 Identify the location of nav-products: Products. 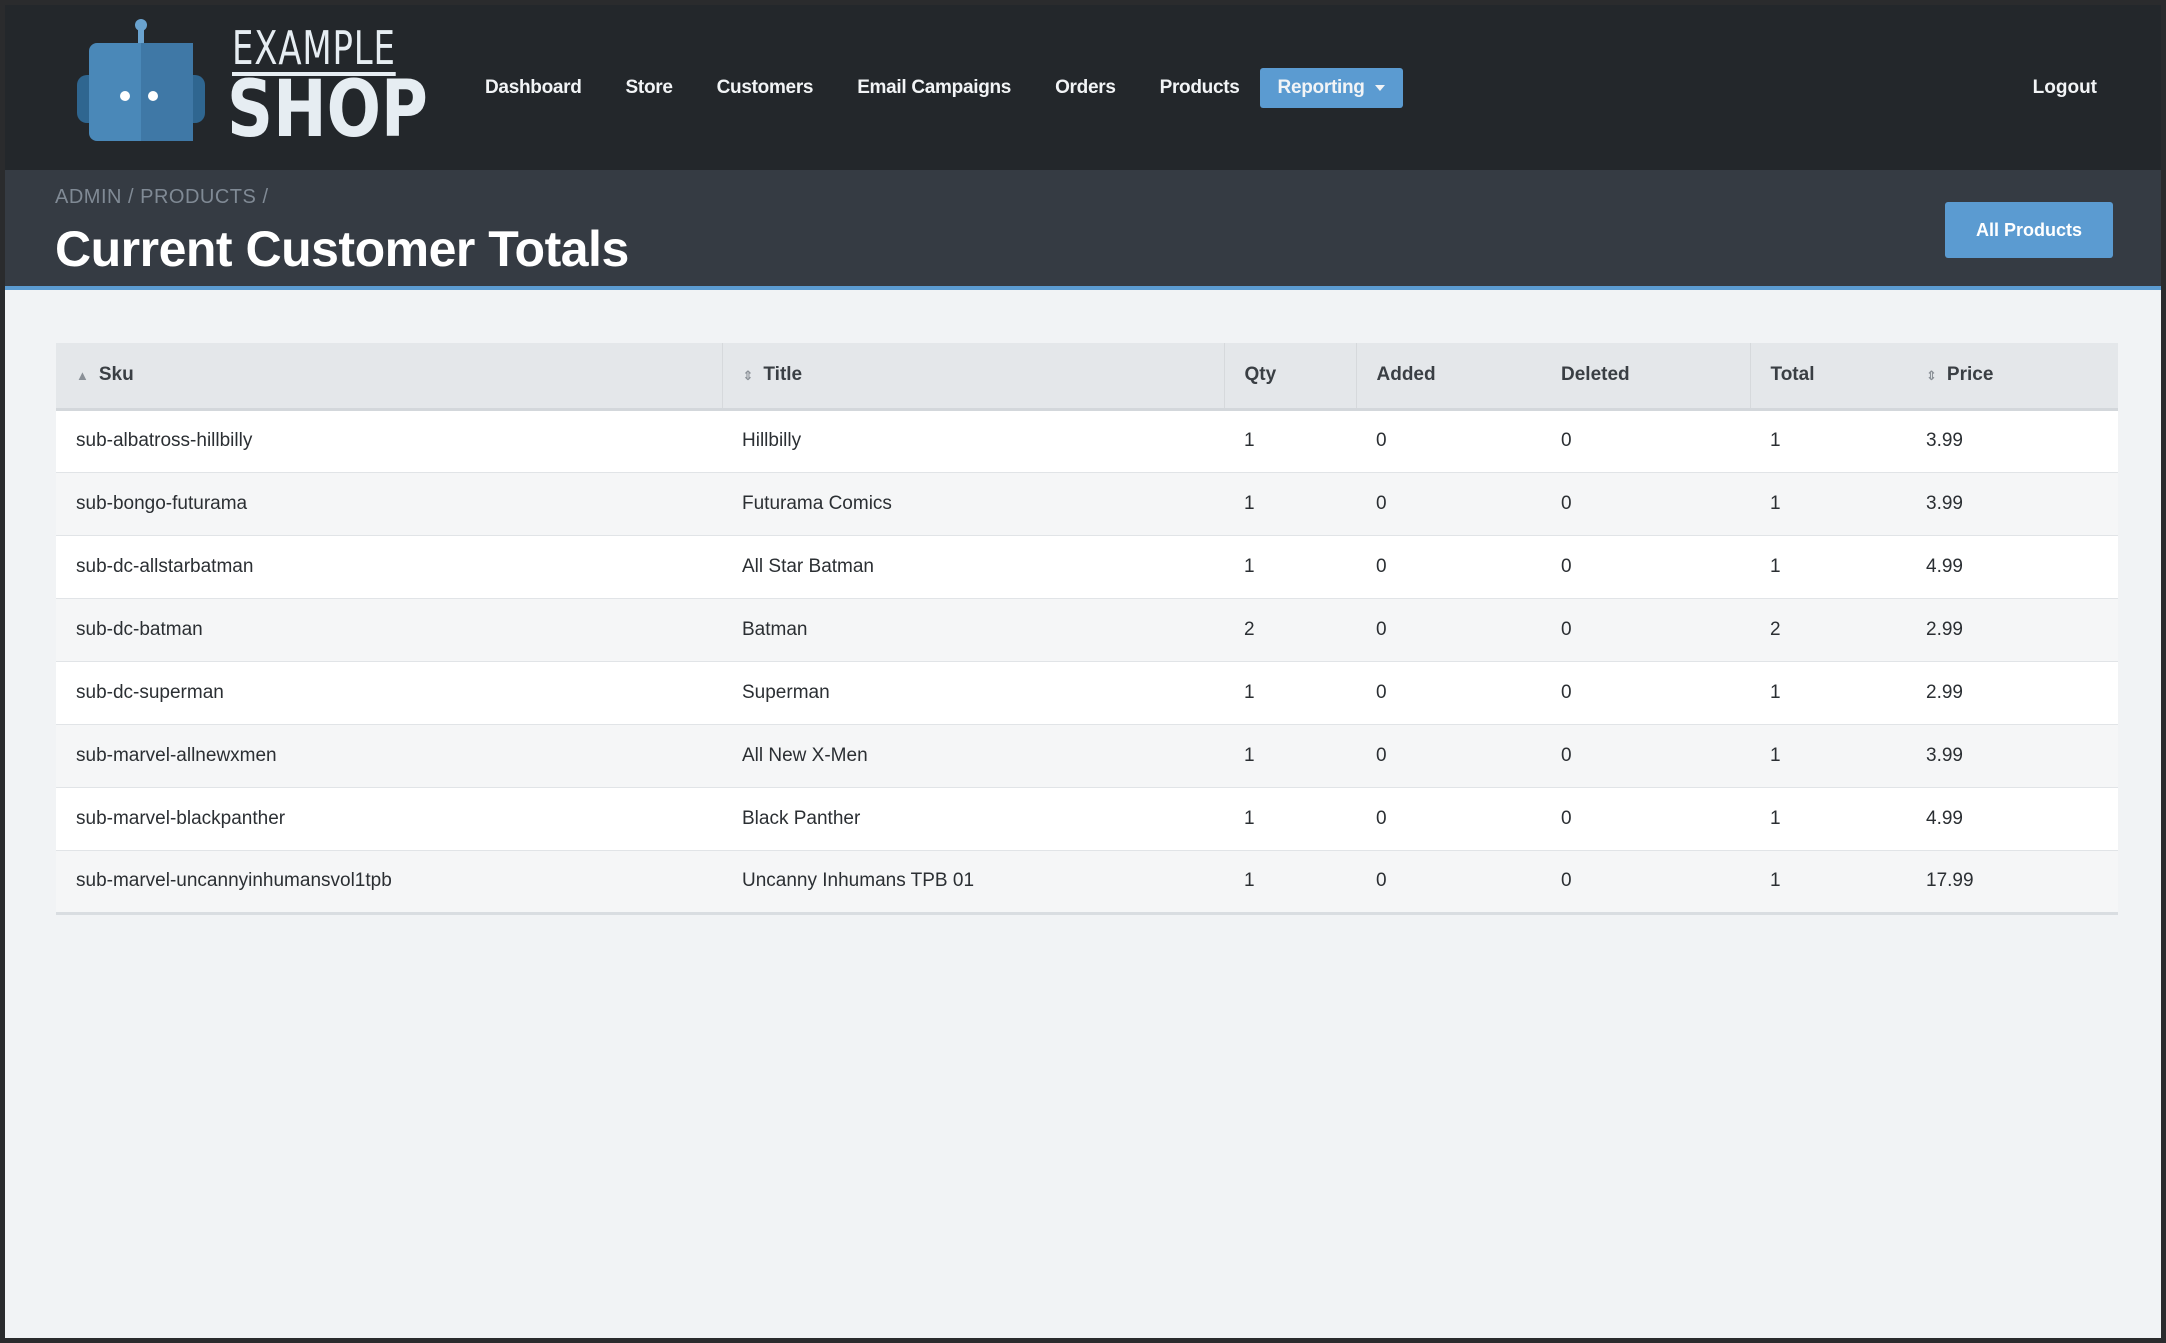
(1200, 88).